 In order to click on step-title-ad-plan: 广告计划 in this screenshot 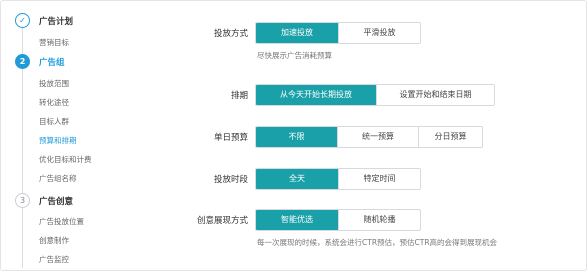, I will do `click(56, 21)`.